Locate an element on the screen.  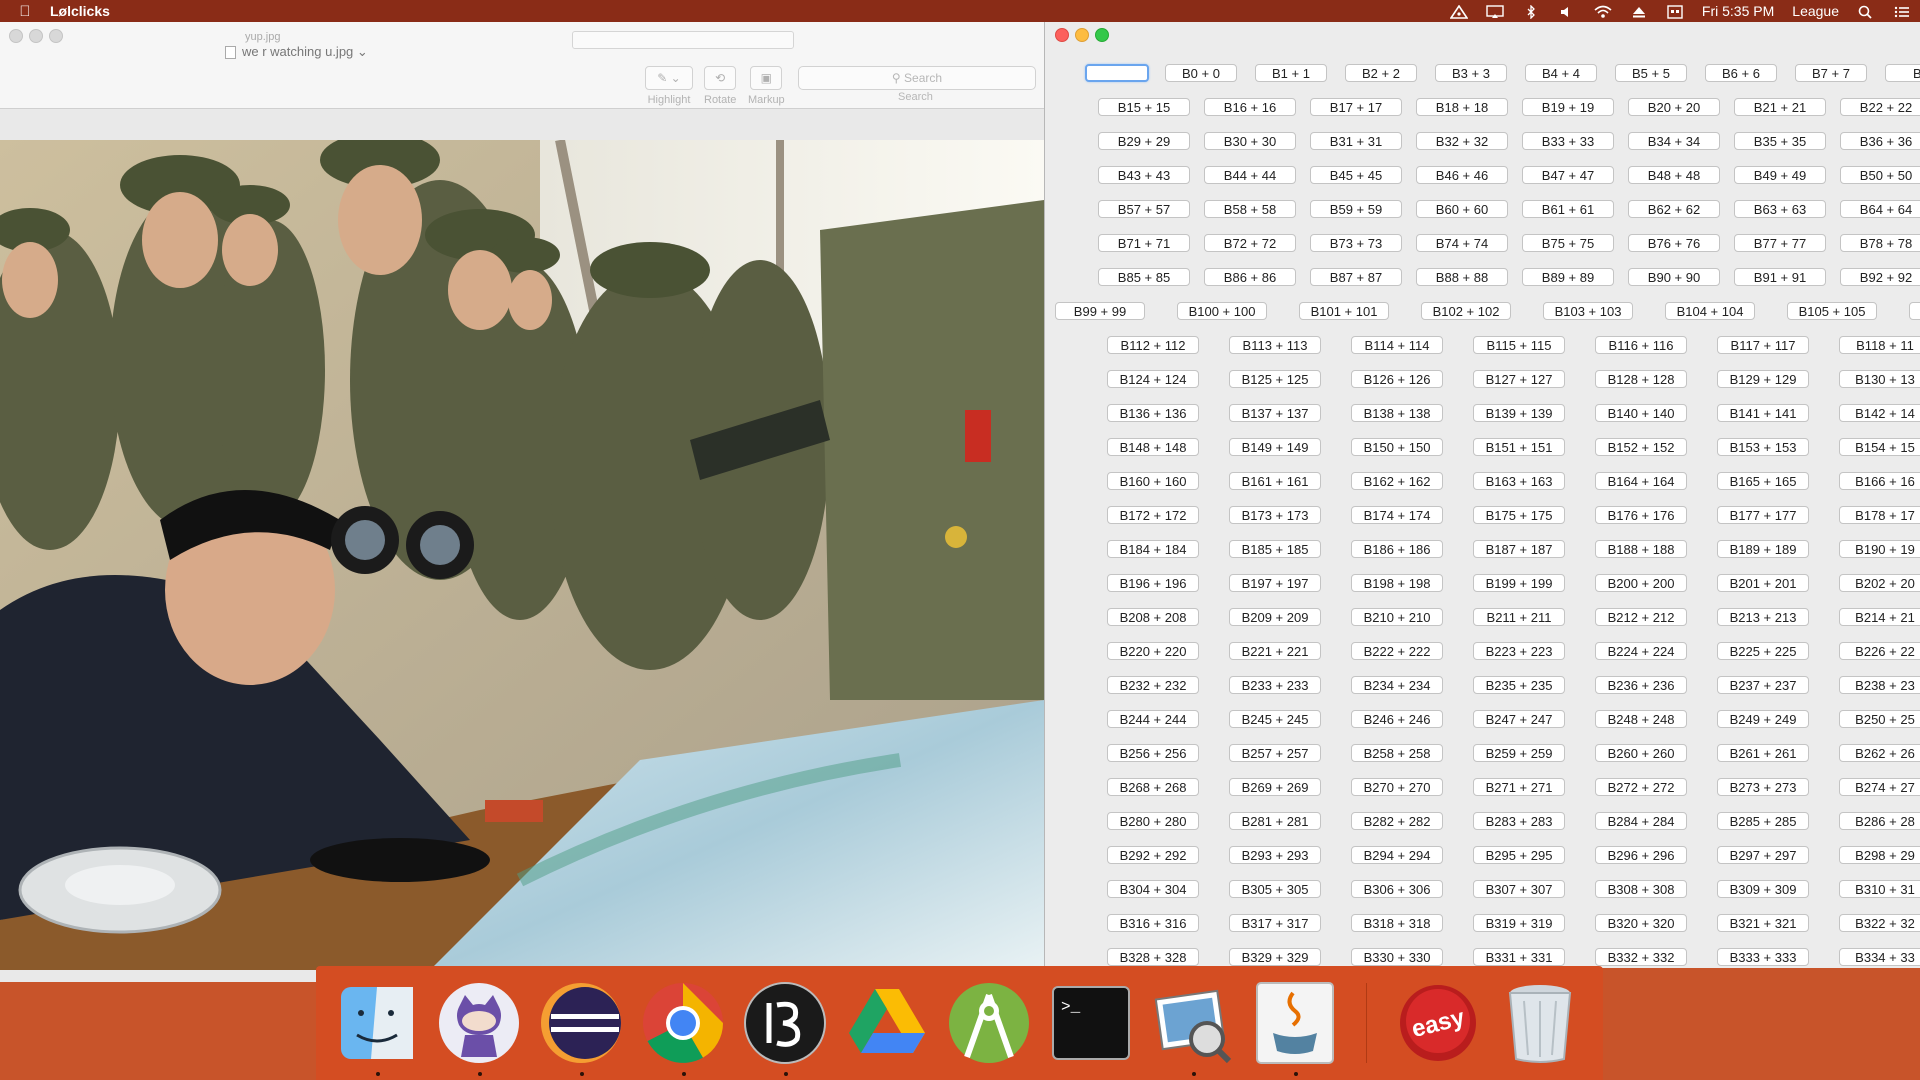
grid-button: B294 + 294 is located at coordinates (1397, 855).